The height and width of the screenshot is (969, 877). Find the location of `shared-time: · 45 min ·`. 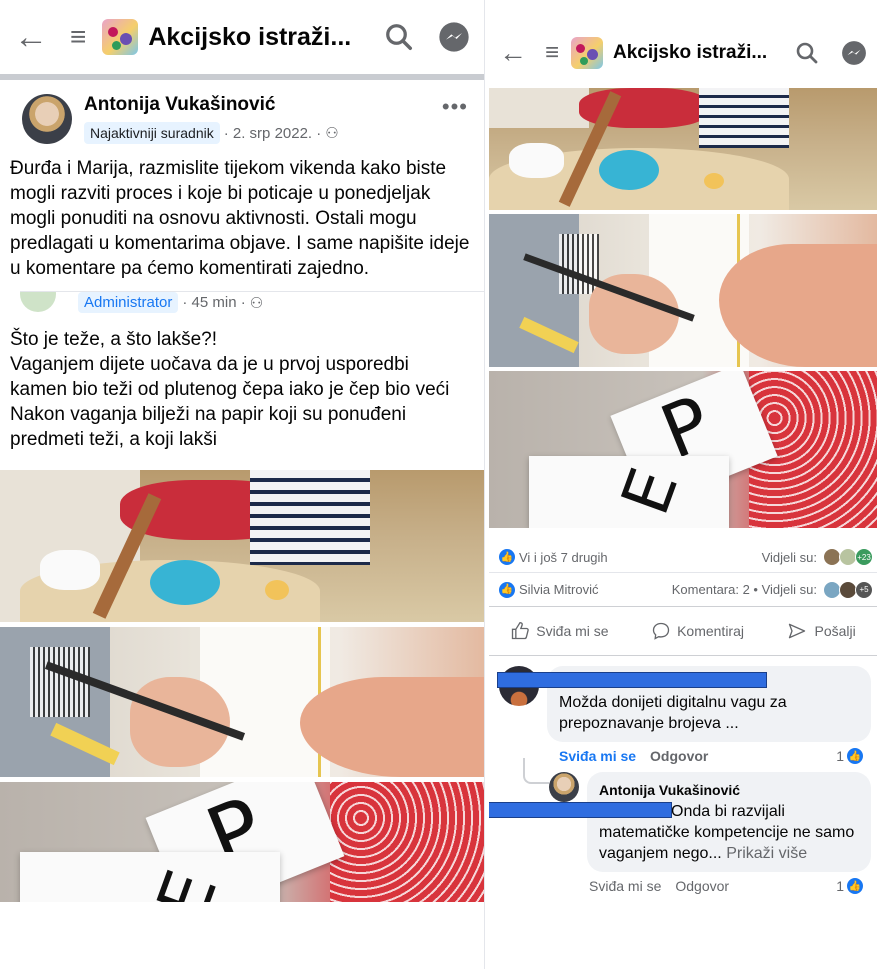

shared-time: · 45 min · is located at coordinates (213, 302).